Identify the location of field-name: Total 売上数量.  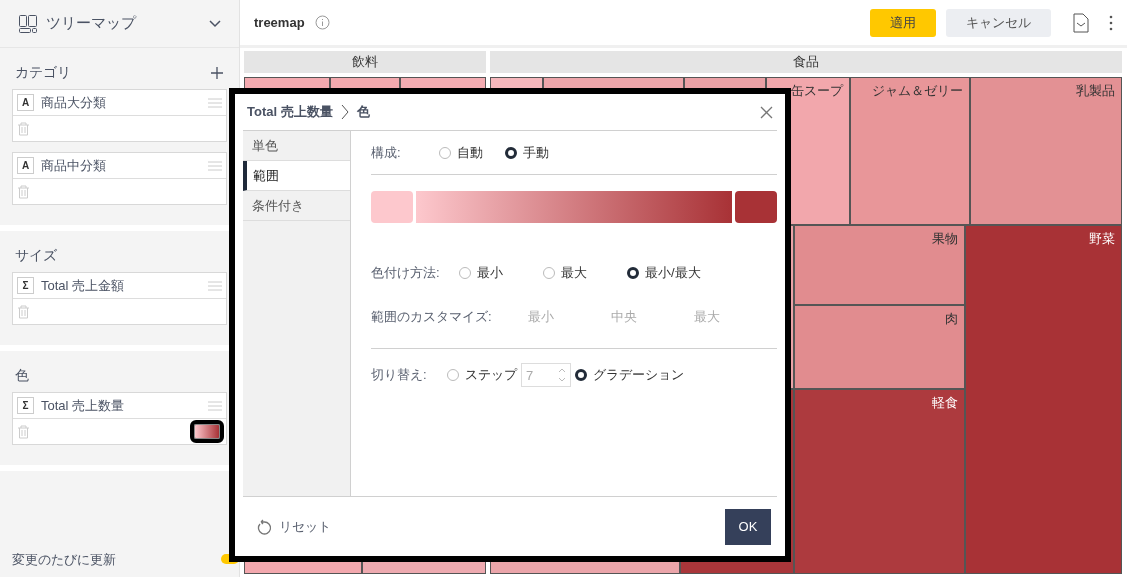
(83, 405).